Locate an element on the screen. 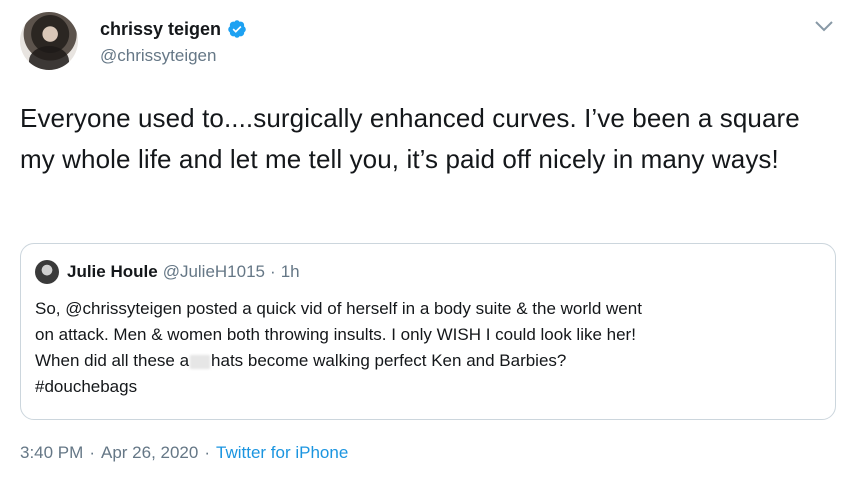 The image size is (842, 478). author-handle: @chrissyteigen is located at coordinates (173, 56).